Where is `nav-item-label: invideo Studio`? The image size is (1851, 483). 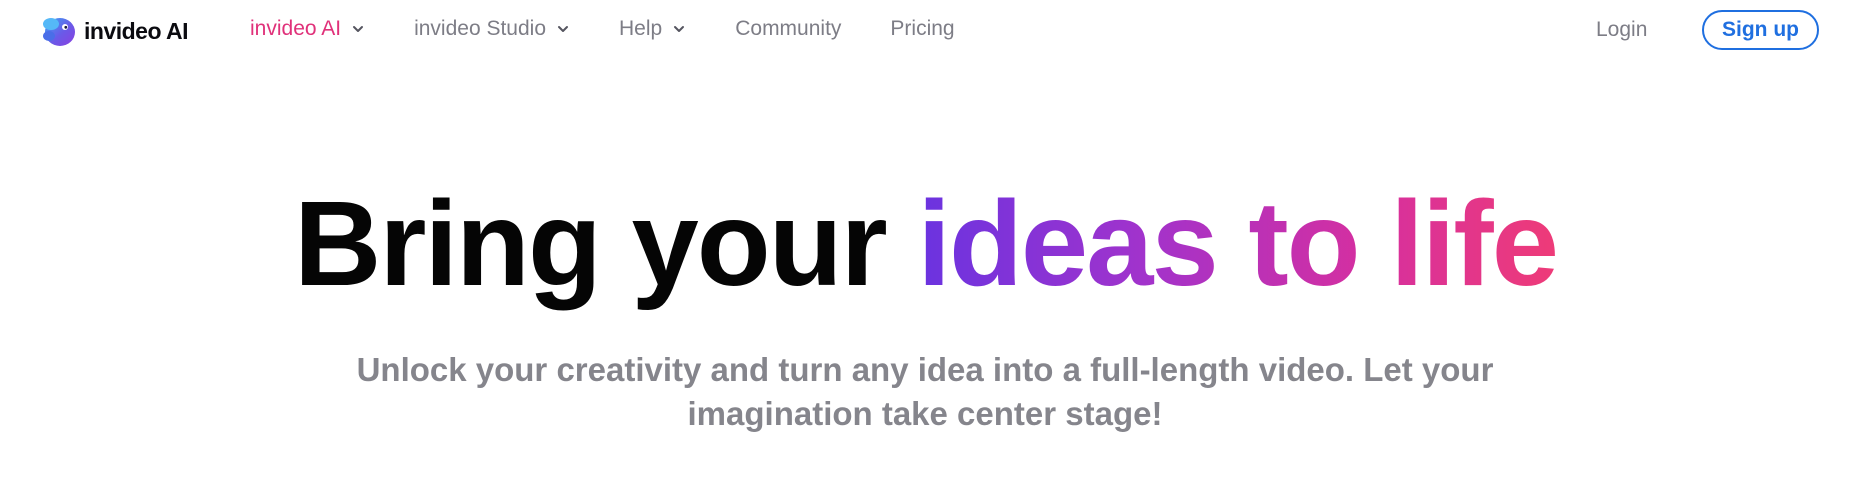
nav-item-label: invideo Studio is located at coordinates (480, 28).